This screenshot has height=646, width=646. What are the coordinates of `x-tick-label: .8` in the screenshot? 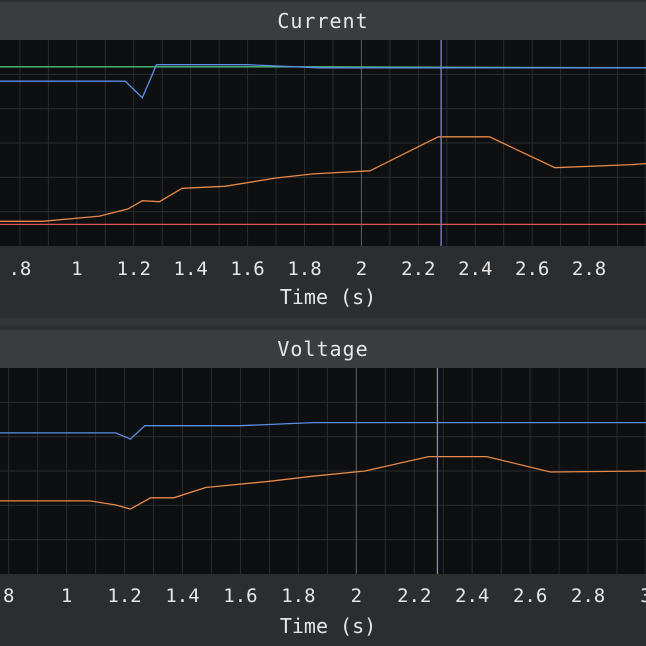 It's located at (19, 269).